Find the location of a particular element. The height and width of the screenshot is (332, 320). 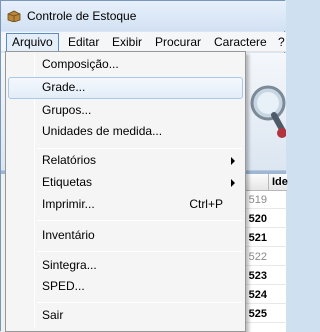

table-row: 522 is located at coordinates (264, 257).